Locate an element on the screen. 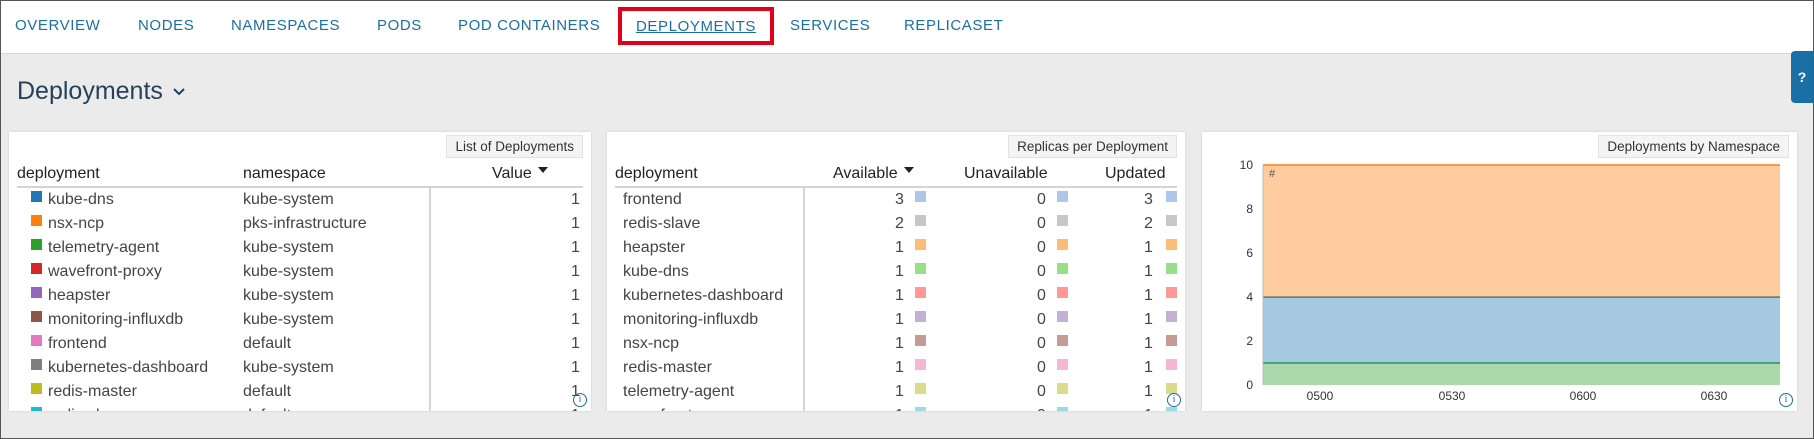  column-header-value: Value is located at coordinates (520, 174).